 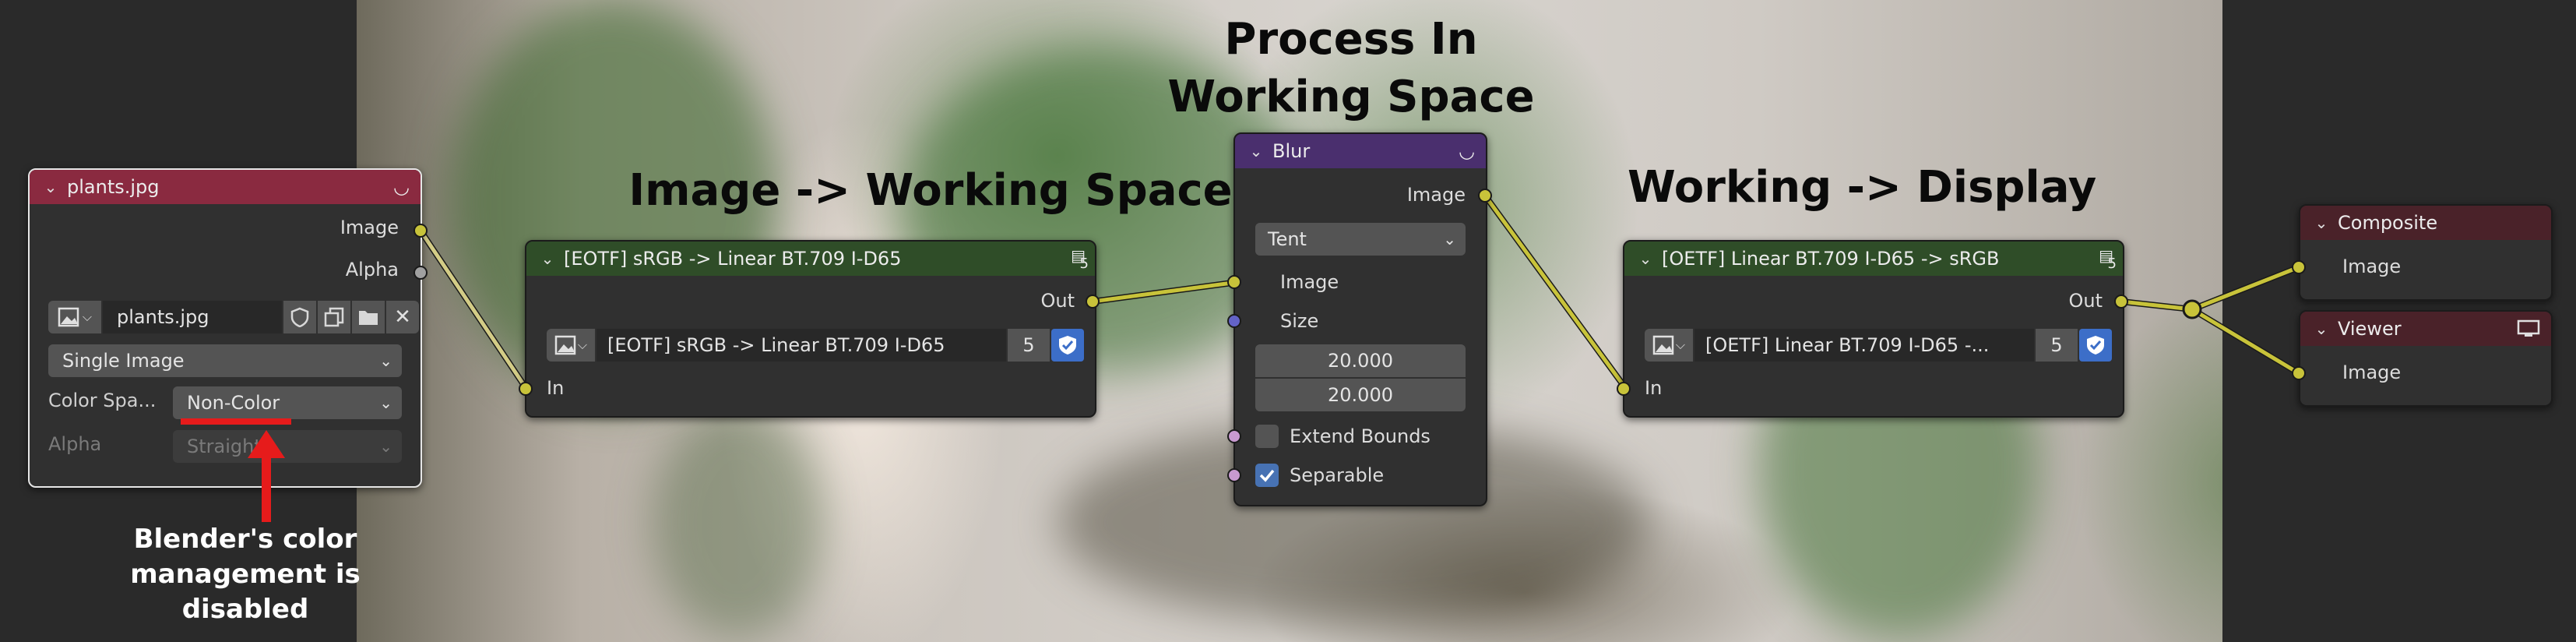 What do you see at coordinates (266, 476) in the screenshot?
I see `annotation-arrow-icon` at bounding box center [266, 476].